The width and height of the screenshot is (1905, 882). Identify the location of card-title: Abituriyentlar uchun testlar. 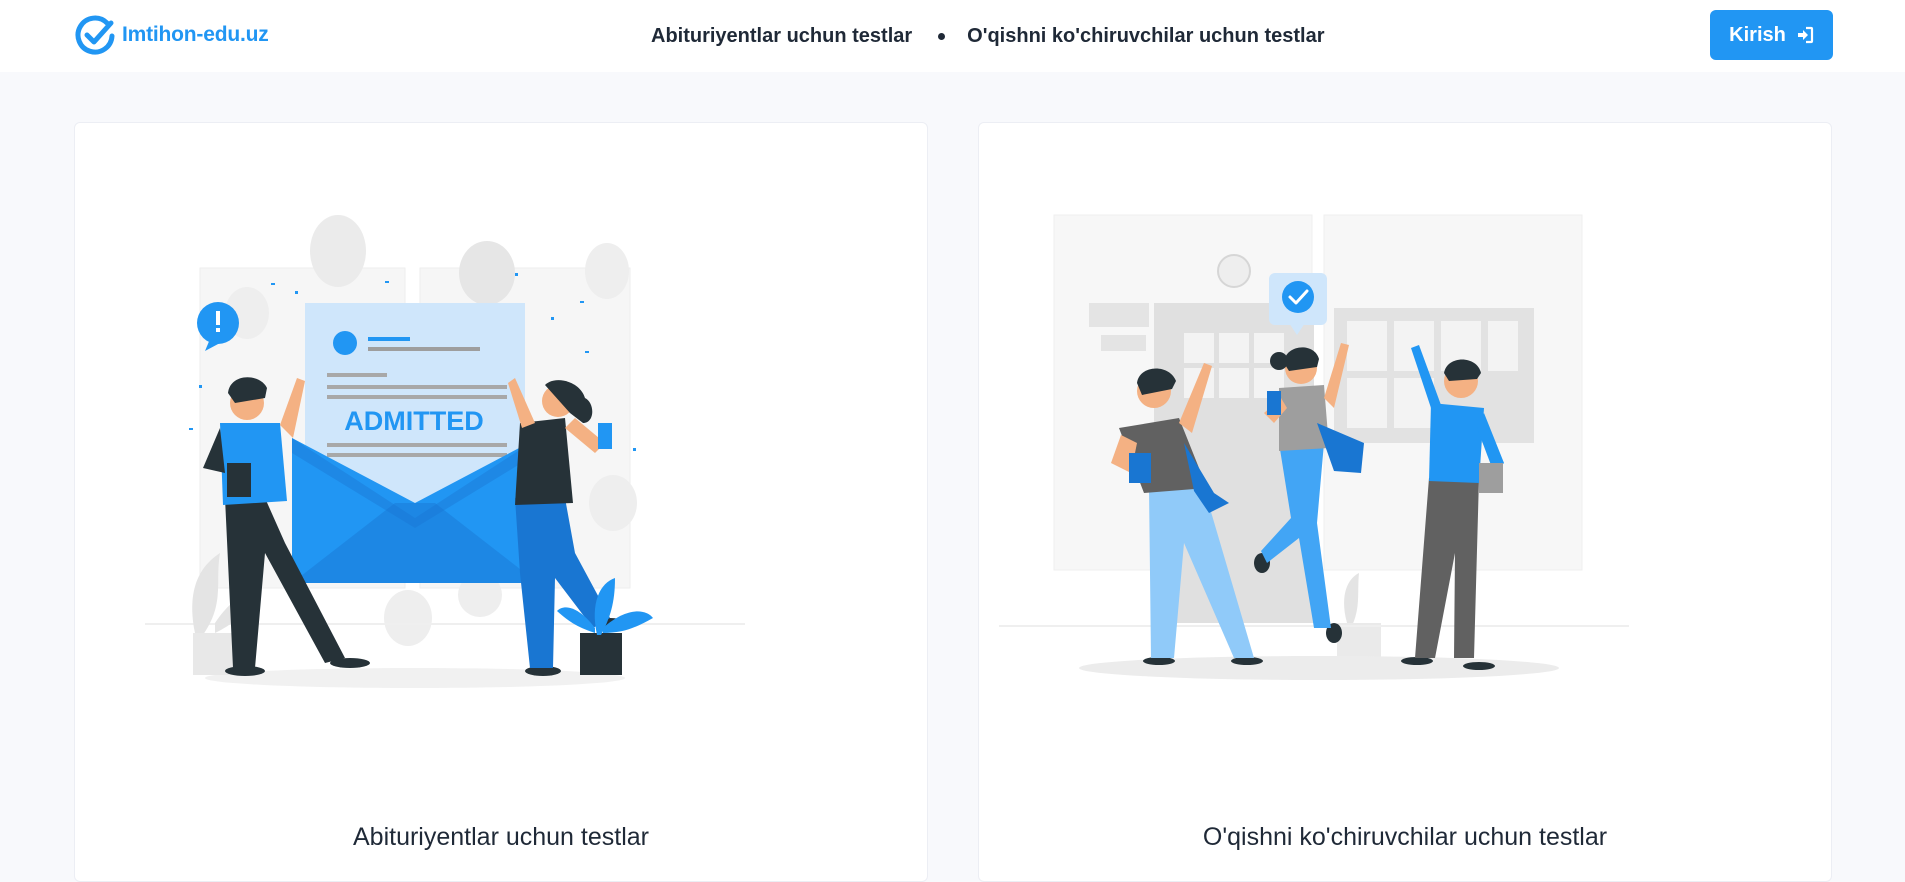
(501, 837).